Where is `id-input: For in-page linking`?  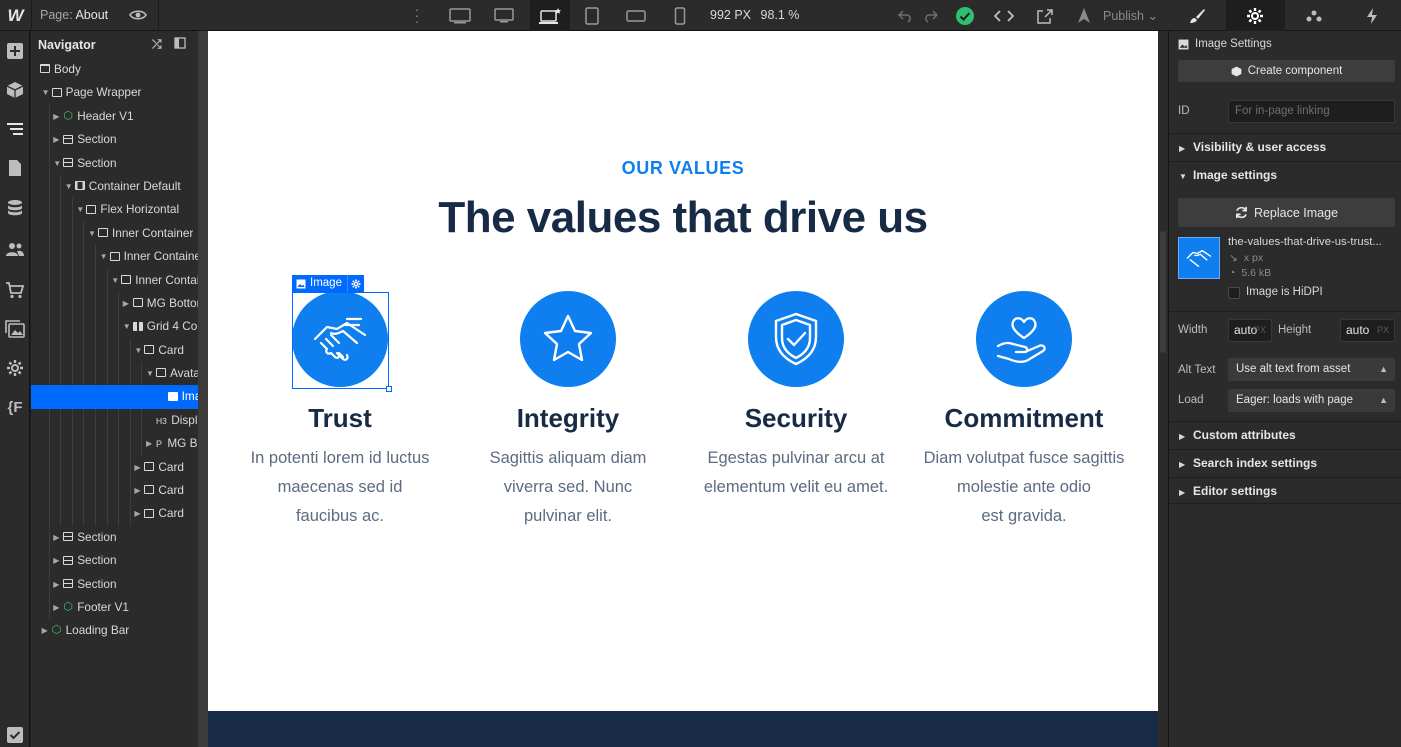 id-input: For in-page linking is located at coordinates (1311, 111).